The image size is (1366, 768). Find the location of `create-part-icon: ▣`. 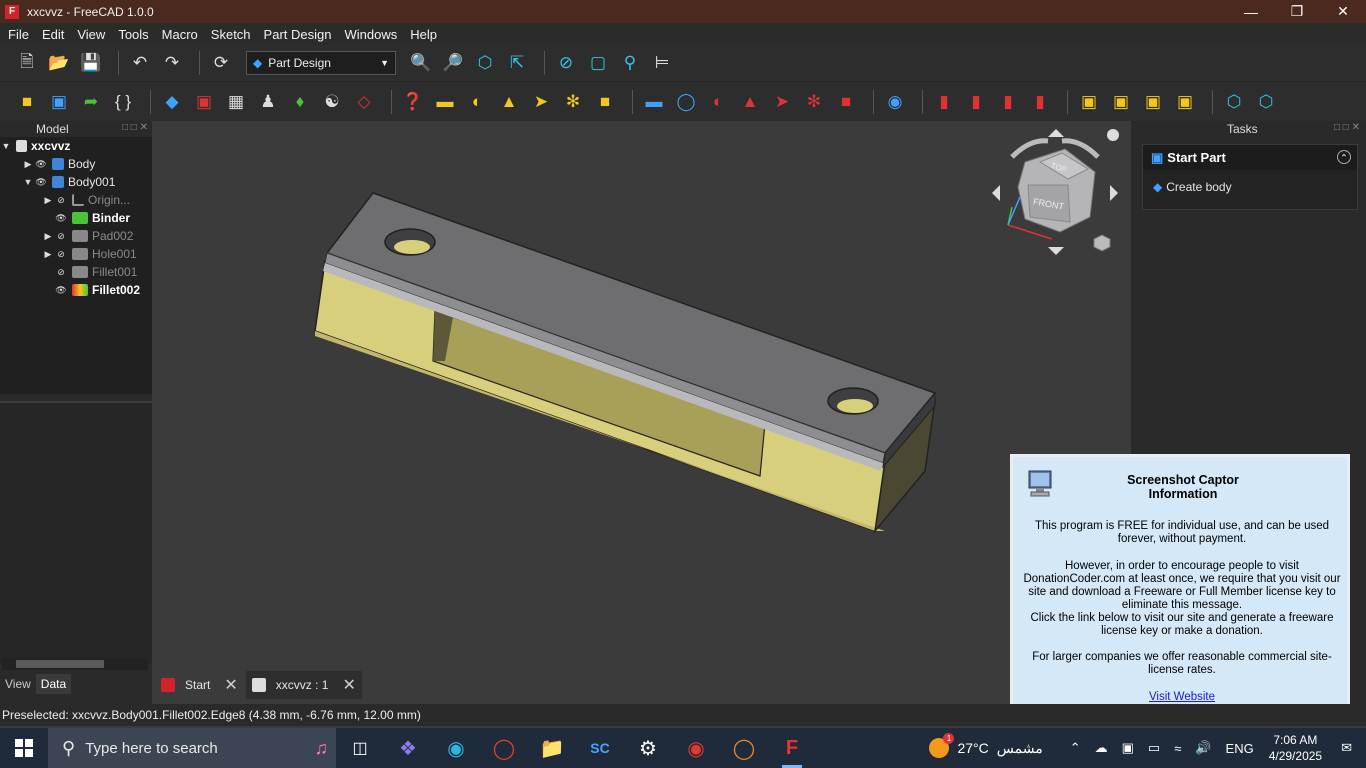

create-part-icon: ▣ is located at coordinates (59, 102).